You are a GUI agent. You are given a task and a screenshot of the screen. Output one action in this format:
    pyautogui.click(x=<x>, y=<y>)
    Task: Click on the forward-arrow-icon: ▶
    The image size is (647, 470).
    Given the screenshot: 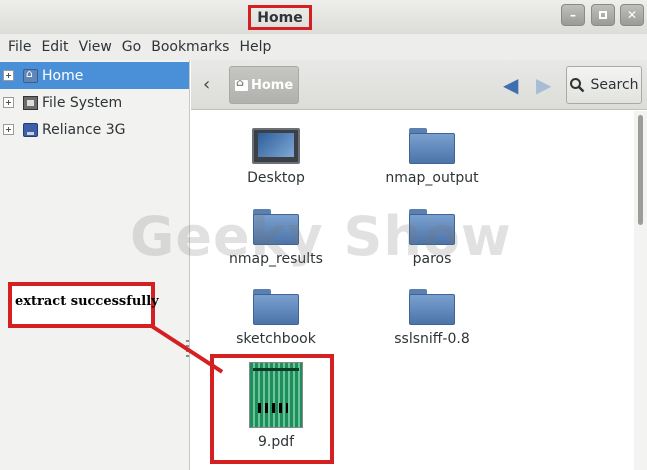 What is the action you would take?
    pyautogui.click(x=543, y=85)
    